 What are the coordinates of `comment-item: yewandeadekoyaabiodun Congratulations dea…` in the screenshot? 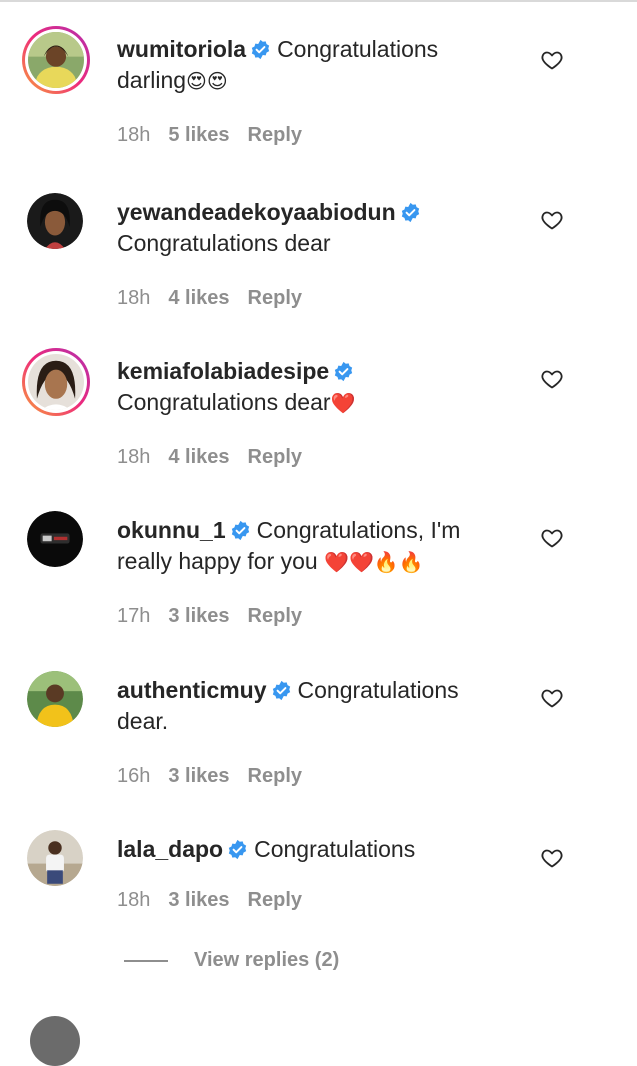 It's located at (318, 242).